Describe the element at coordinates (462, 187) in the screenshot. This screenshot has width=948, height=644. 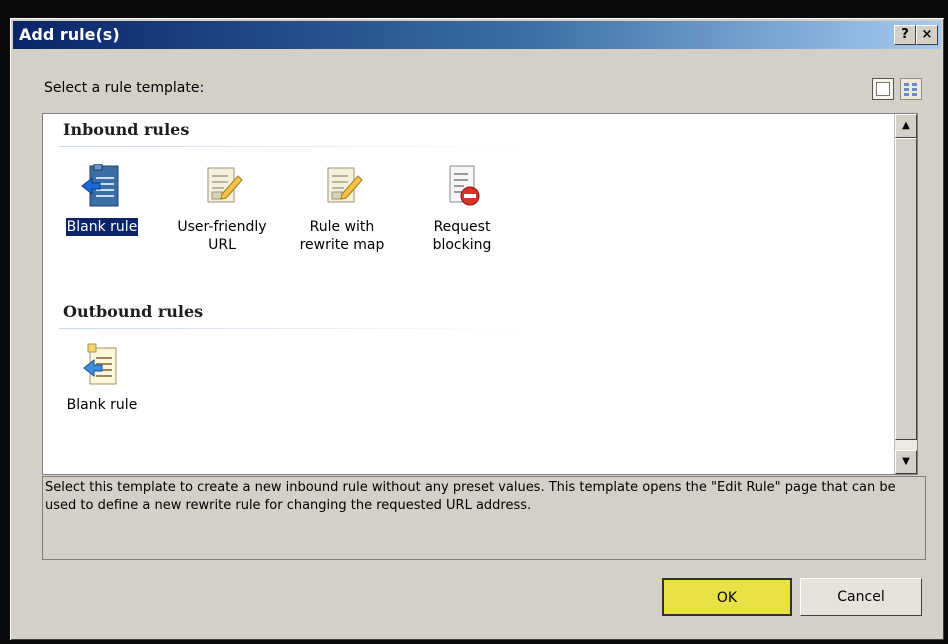
I see `document-block-icon` at that location.